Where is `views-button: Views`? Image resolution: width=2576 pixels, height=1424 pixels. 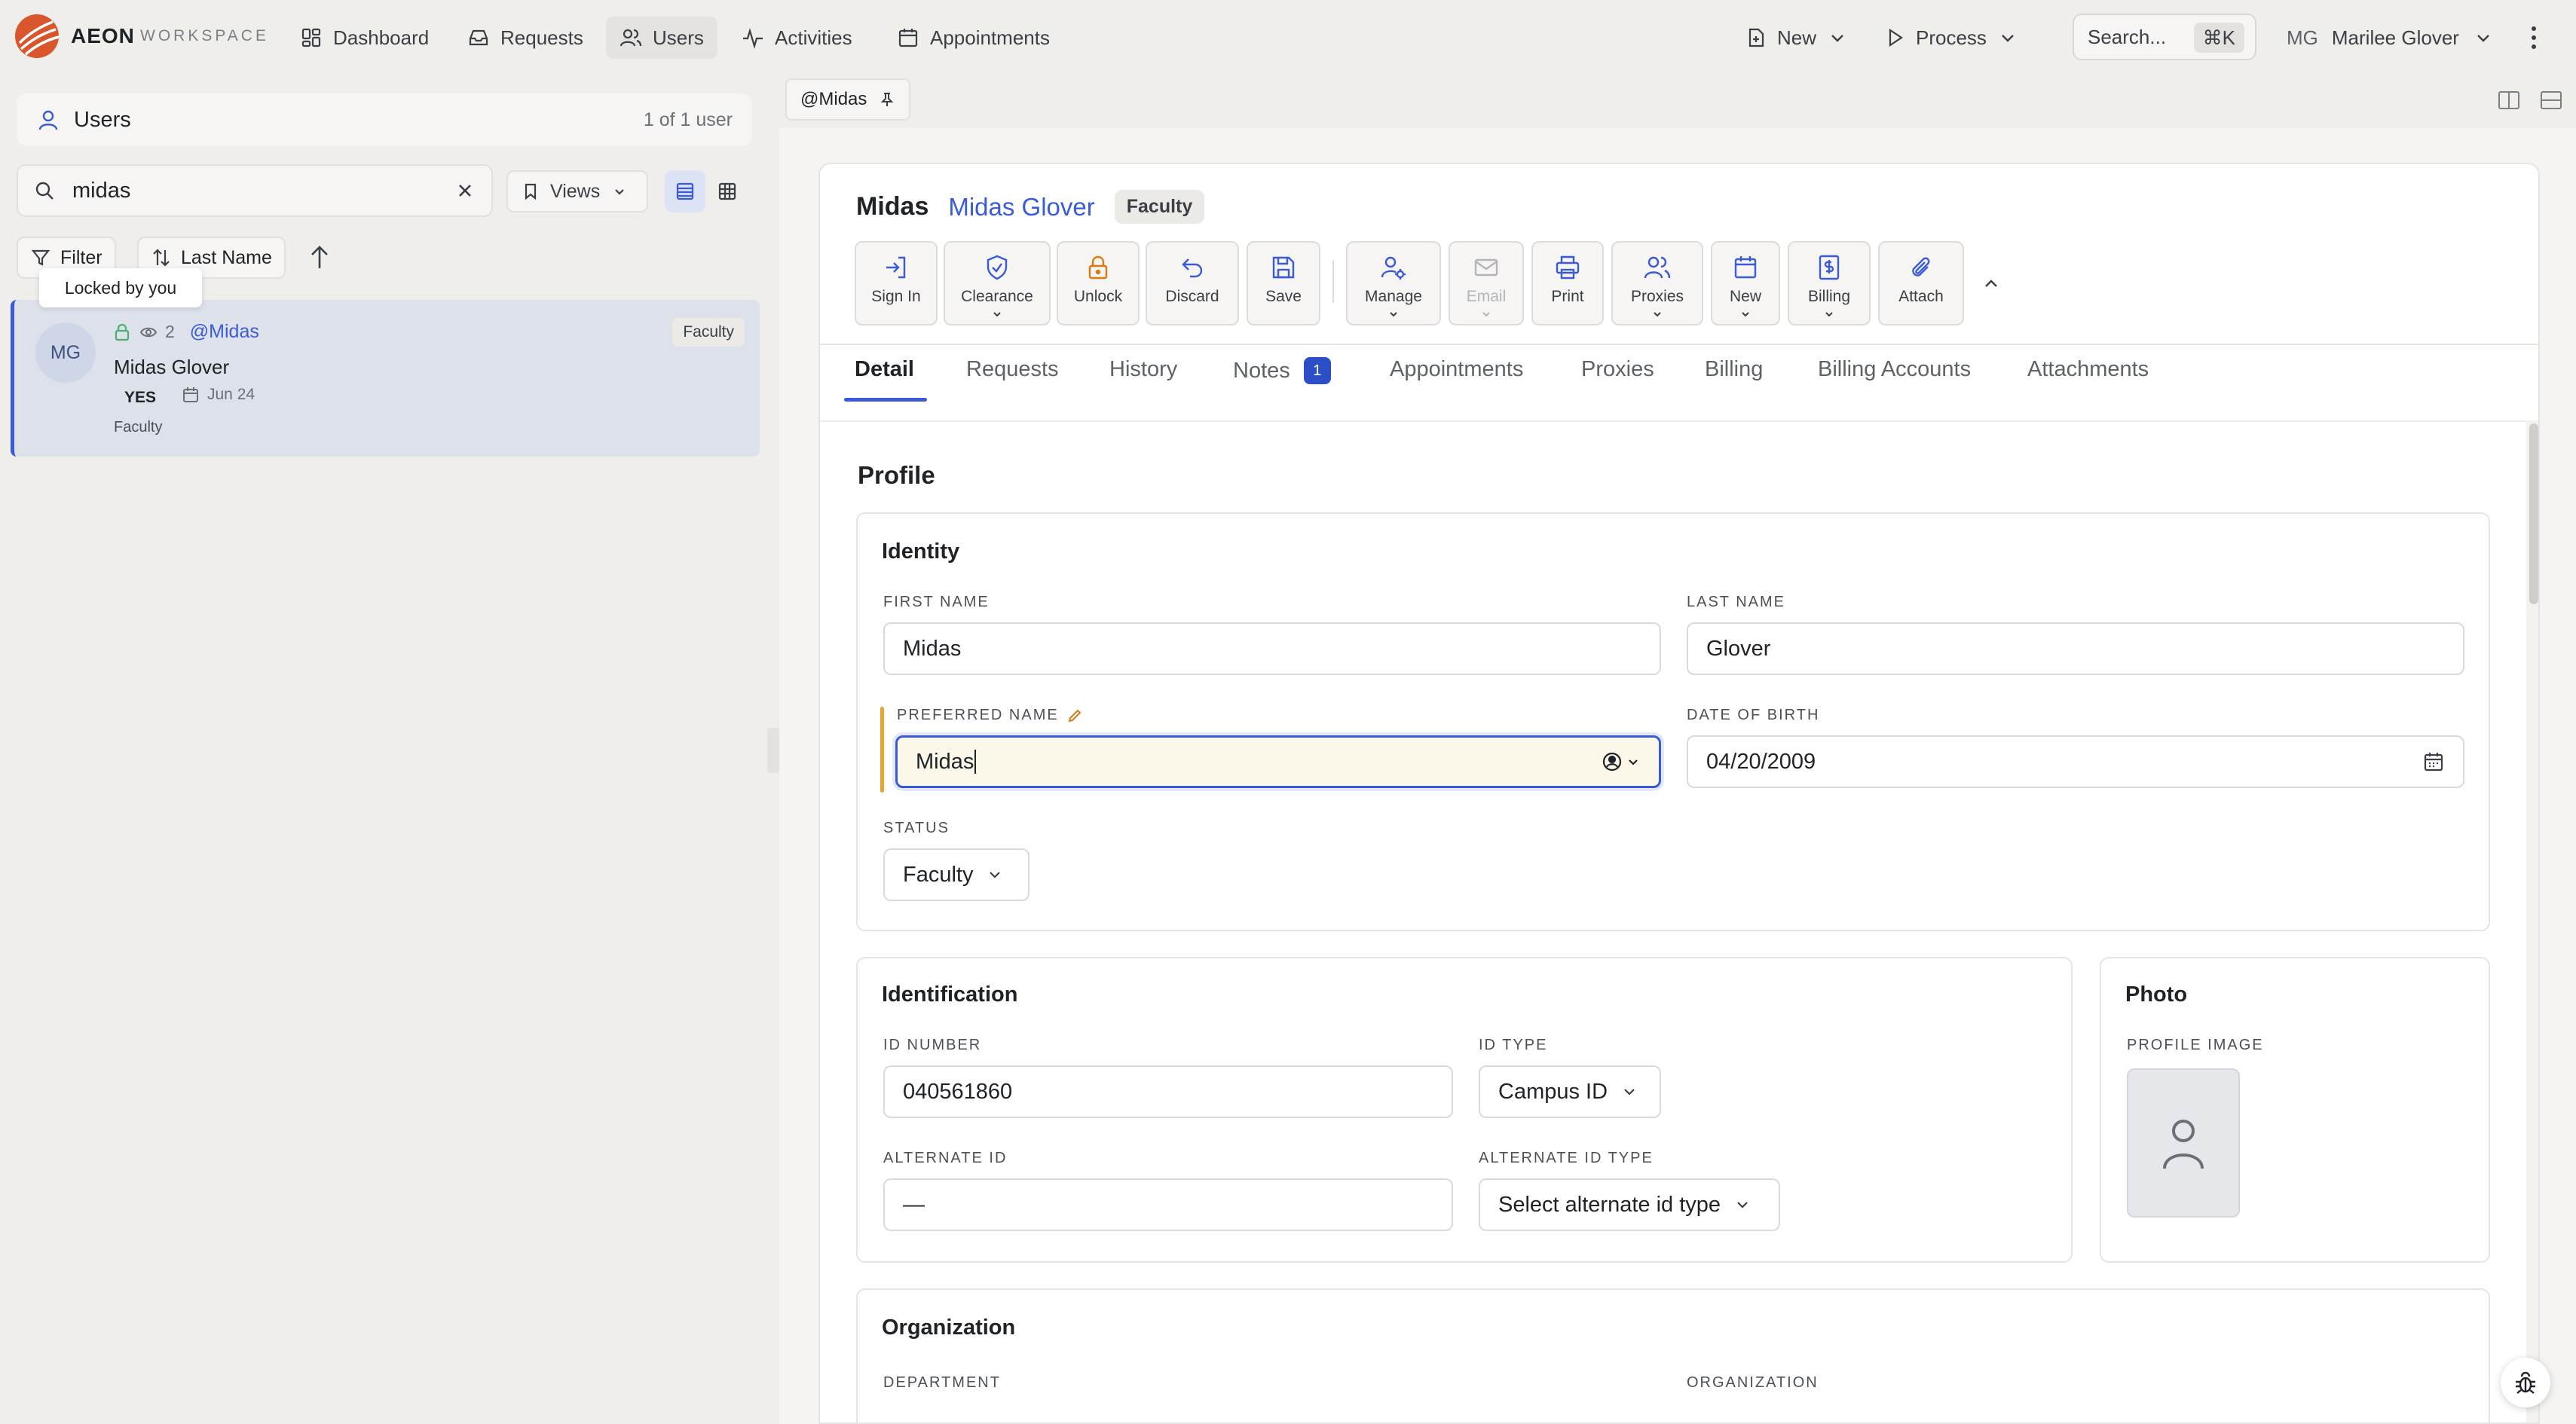 views-button: Views is located at coordinates (577, 191).